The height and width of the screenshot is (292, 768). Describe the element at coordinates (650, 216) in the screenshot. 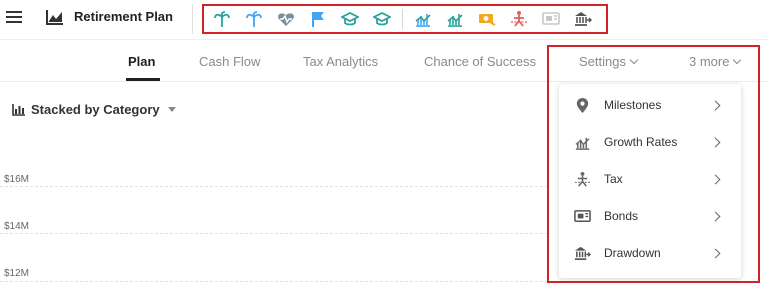

I see `menu-item-bonds: Bonds` at that location.